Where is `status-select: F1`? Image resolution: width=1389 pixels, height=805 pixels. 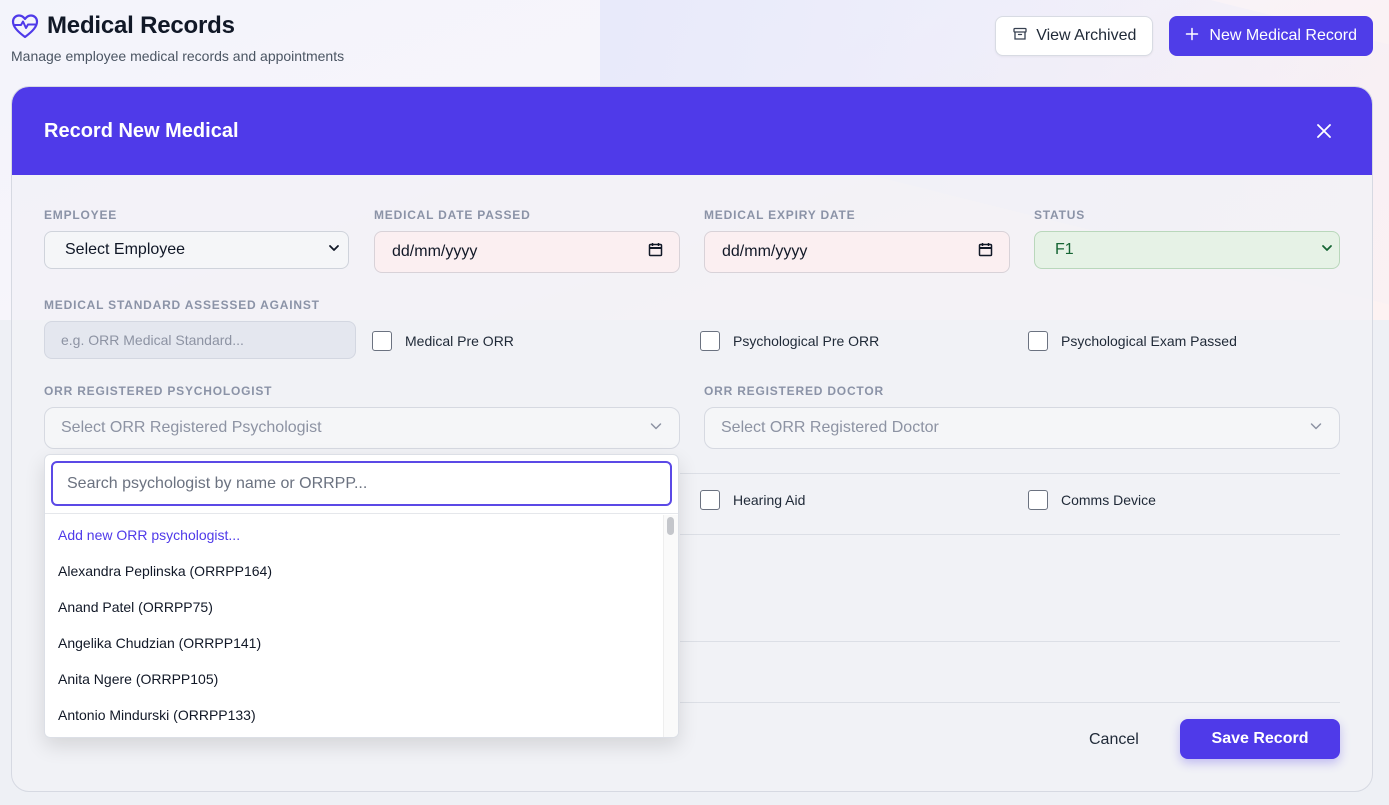 status-select: F1 is located at coordinates (1187, 250).